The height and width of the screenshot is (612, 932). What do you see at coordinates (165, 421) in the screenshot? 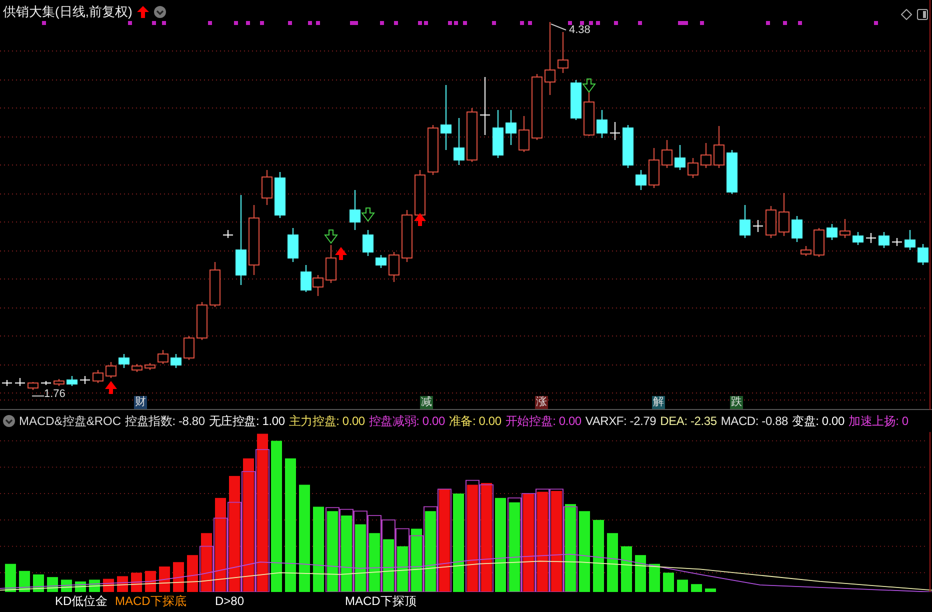
I see `indicator-value: 控盘指数: -8.80` at bounding box center [165, 421].